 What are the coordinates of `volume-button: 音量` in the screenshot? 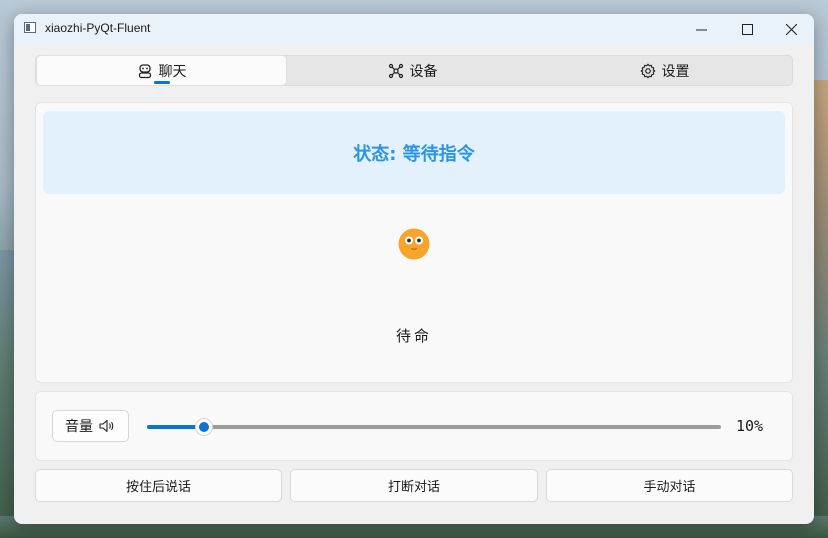 It's located at (90, 426).